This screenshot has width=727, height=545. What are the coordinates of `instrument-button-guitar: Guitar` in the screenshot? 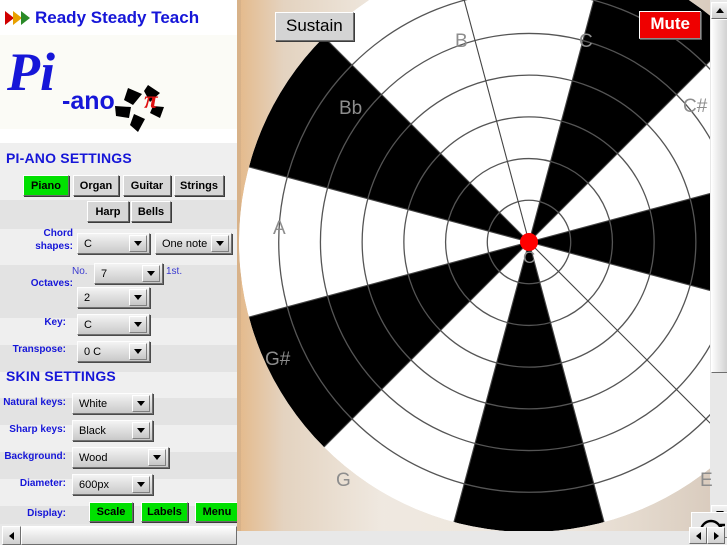 It's located at (147, 185).